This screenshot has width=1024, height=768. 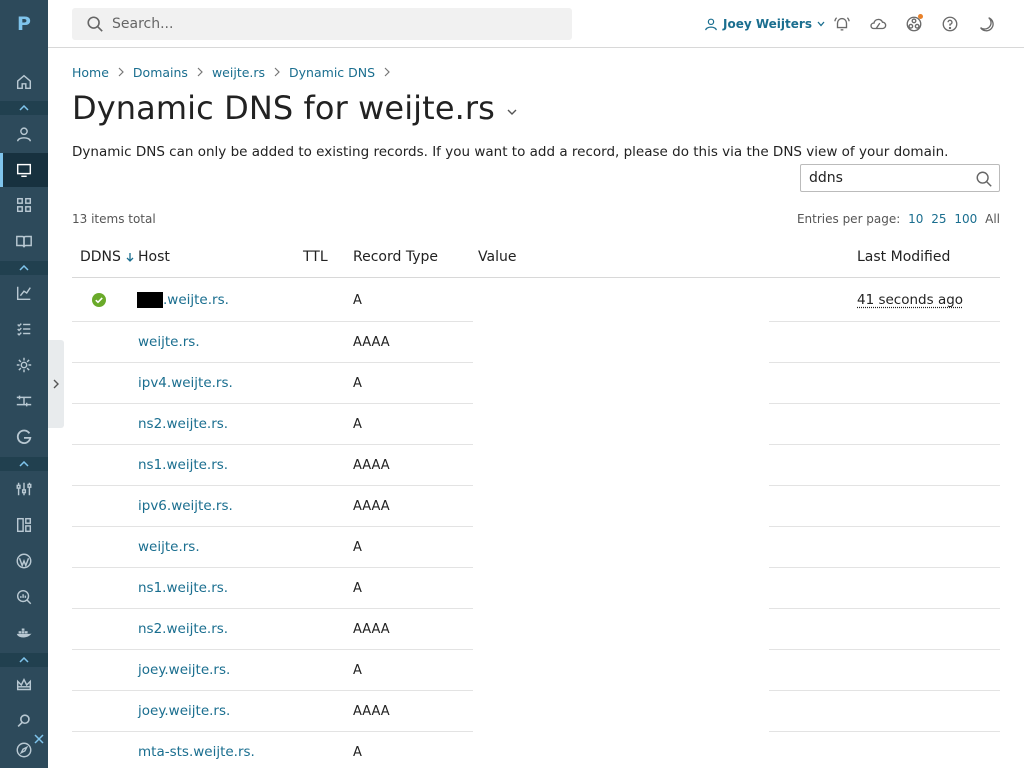 What do you see at coordinates (24, 82) in the screenshot?
I see `home-icon` at bounding box center [24, 82].